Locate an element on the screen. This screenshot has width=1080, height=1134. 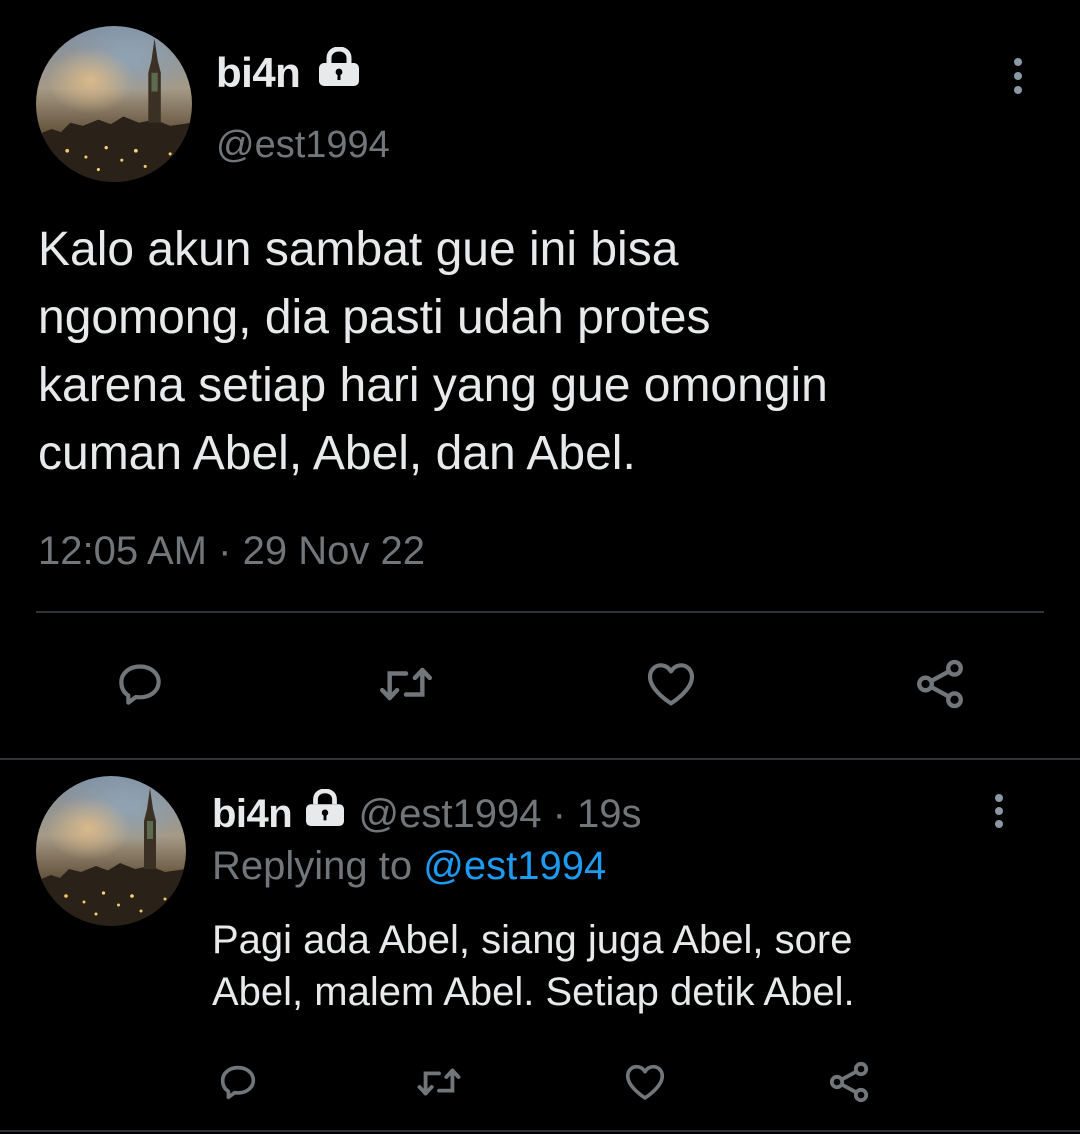
tweet-time: 12:05 AM is located at coordinates (123, 551).